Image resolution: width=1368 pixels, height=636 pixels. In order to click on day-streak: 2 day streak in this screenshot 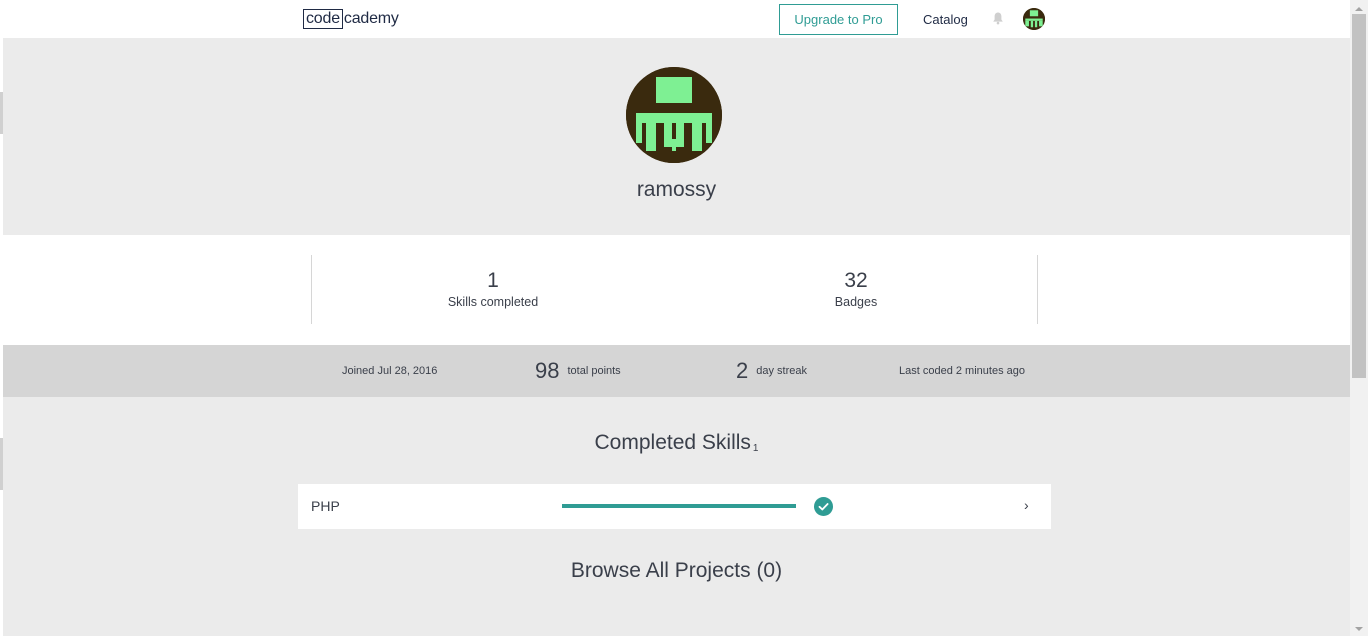, I will do `click(771, 371)`.